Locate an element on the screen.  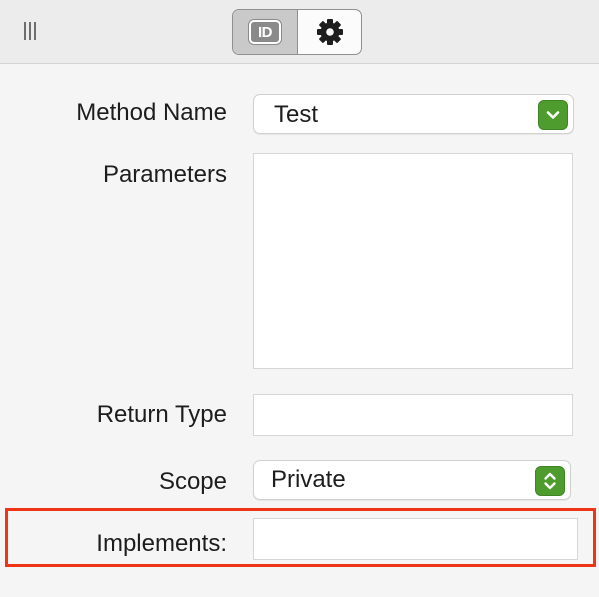
return-type-input is located at coordinates (413, 415).